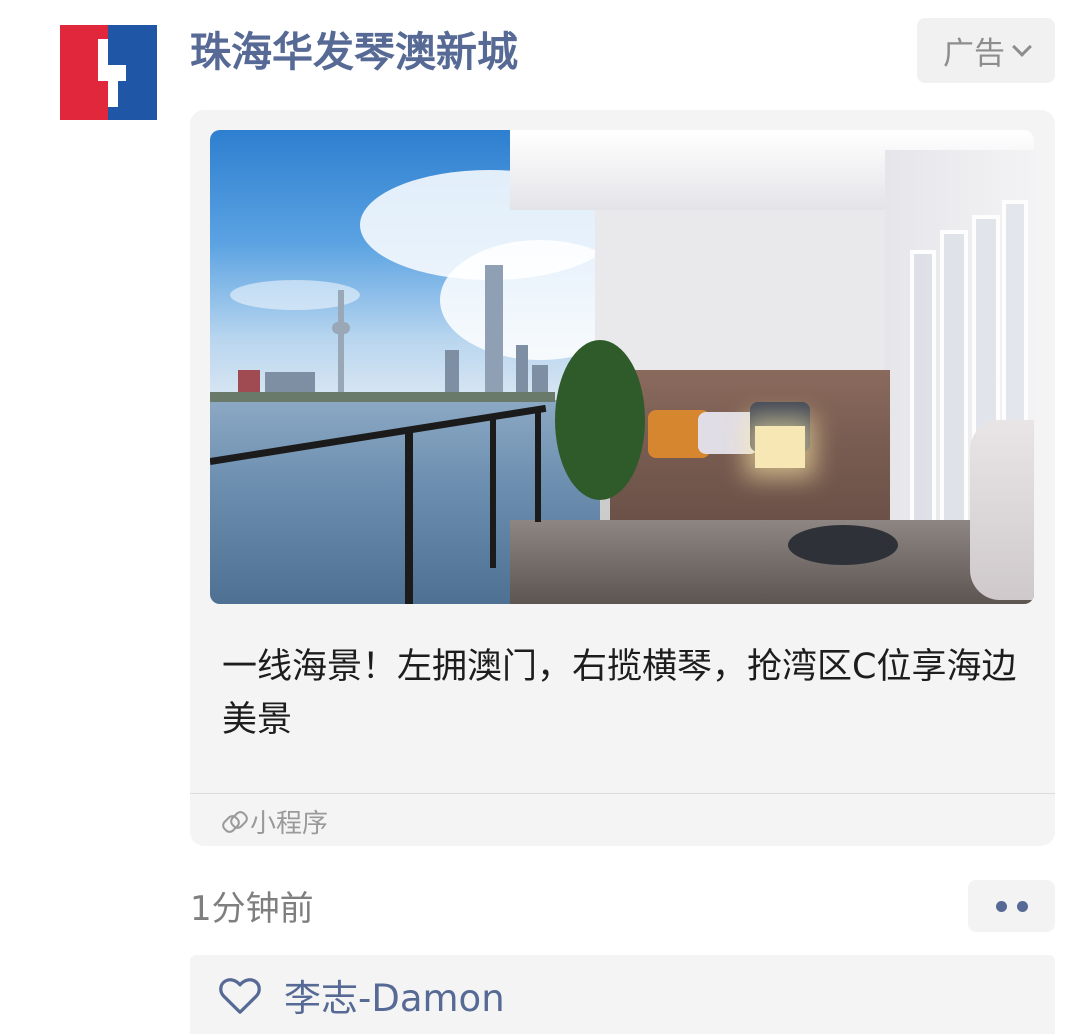 The width and height of the screenshot is (1088, 1034). I want to click on skyline-skyscraper, so click(494, 332).